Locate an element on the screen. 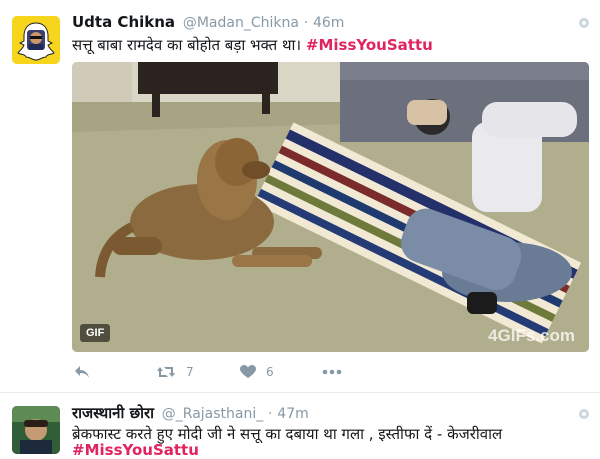 The height and width of the screenshot is (459, 600). display-name: राजस्थानी छोरा is located at coordinates (113, 413).